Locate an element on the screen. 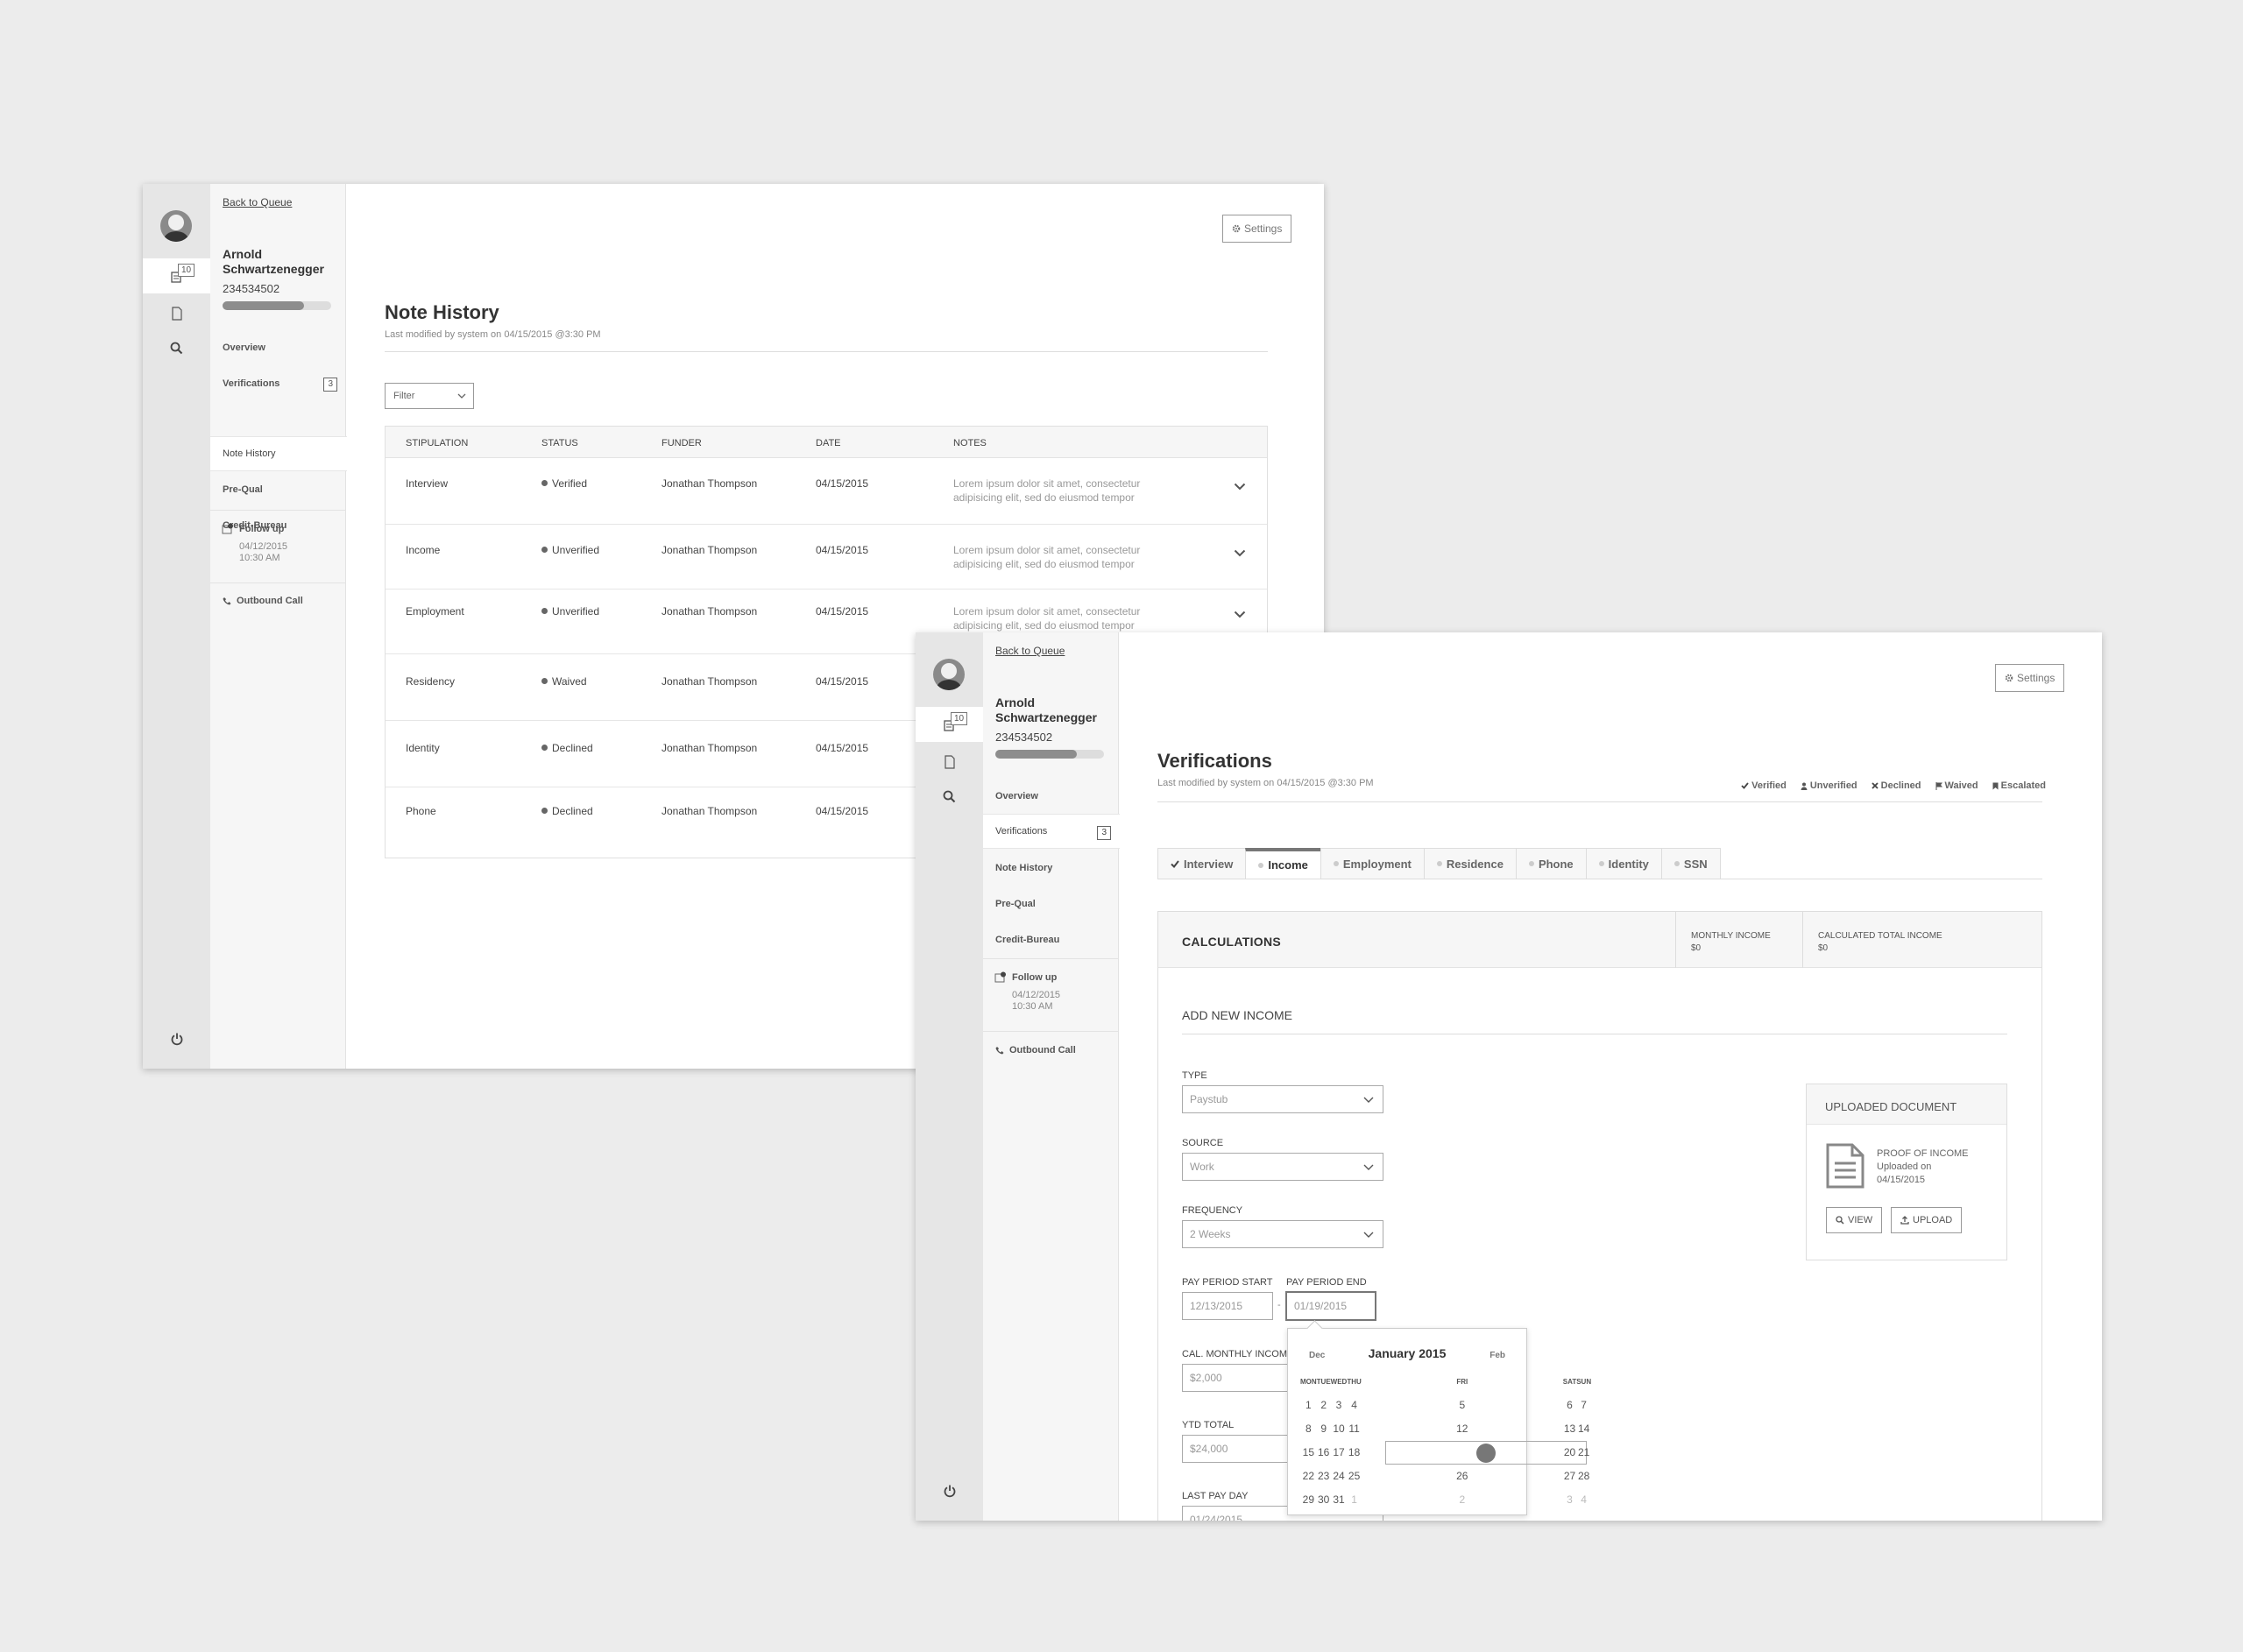 The height and width of the screenshot is (1652, 2243). source-value: Work is located at coordinates (1202, 1167).